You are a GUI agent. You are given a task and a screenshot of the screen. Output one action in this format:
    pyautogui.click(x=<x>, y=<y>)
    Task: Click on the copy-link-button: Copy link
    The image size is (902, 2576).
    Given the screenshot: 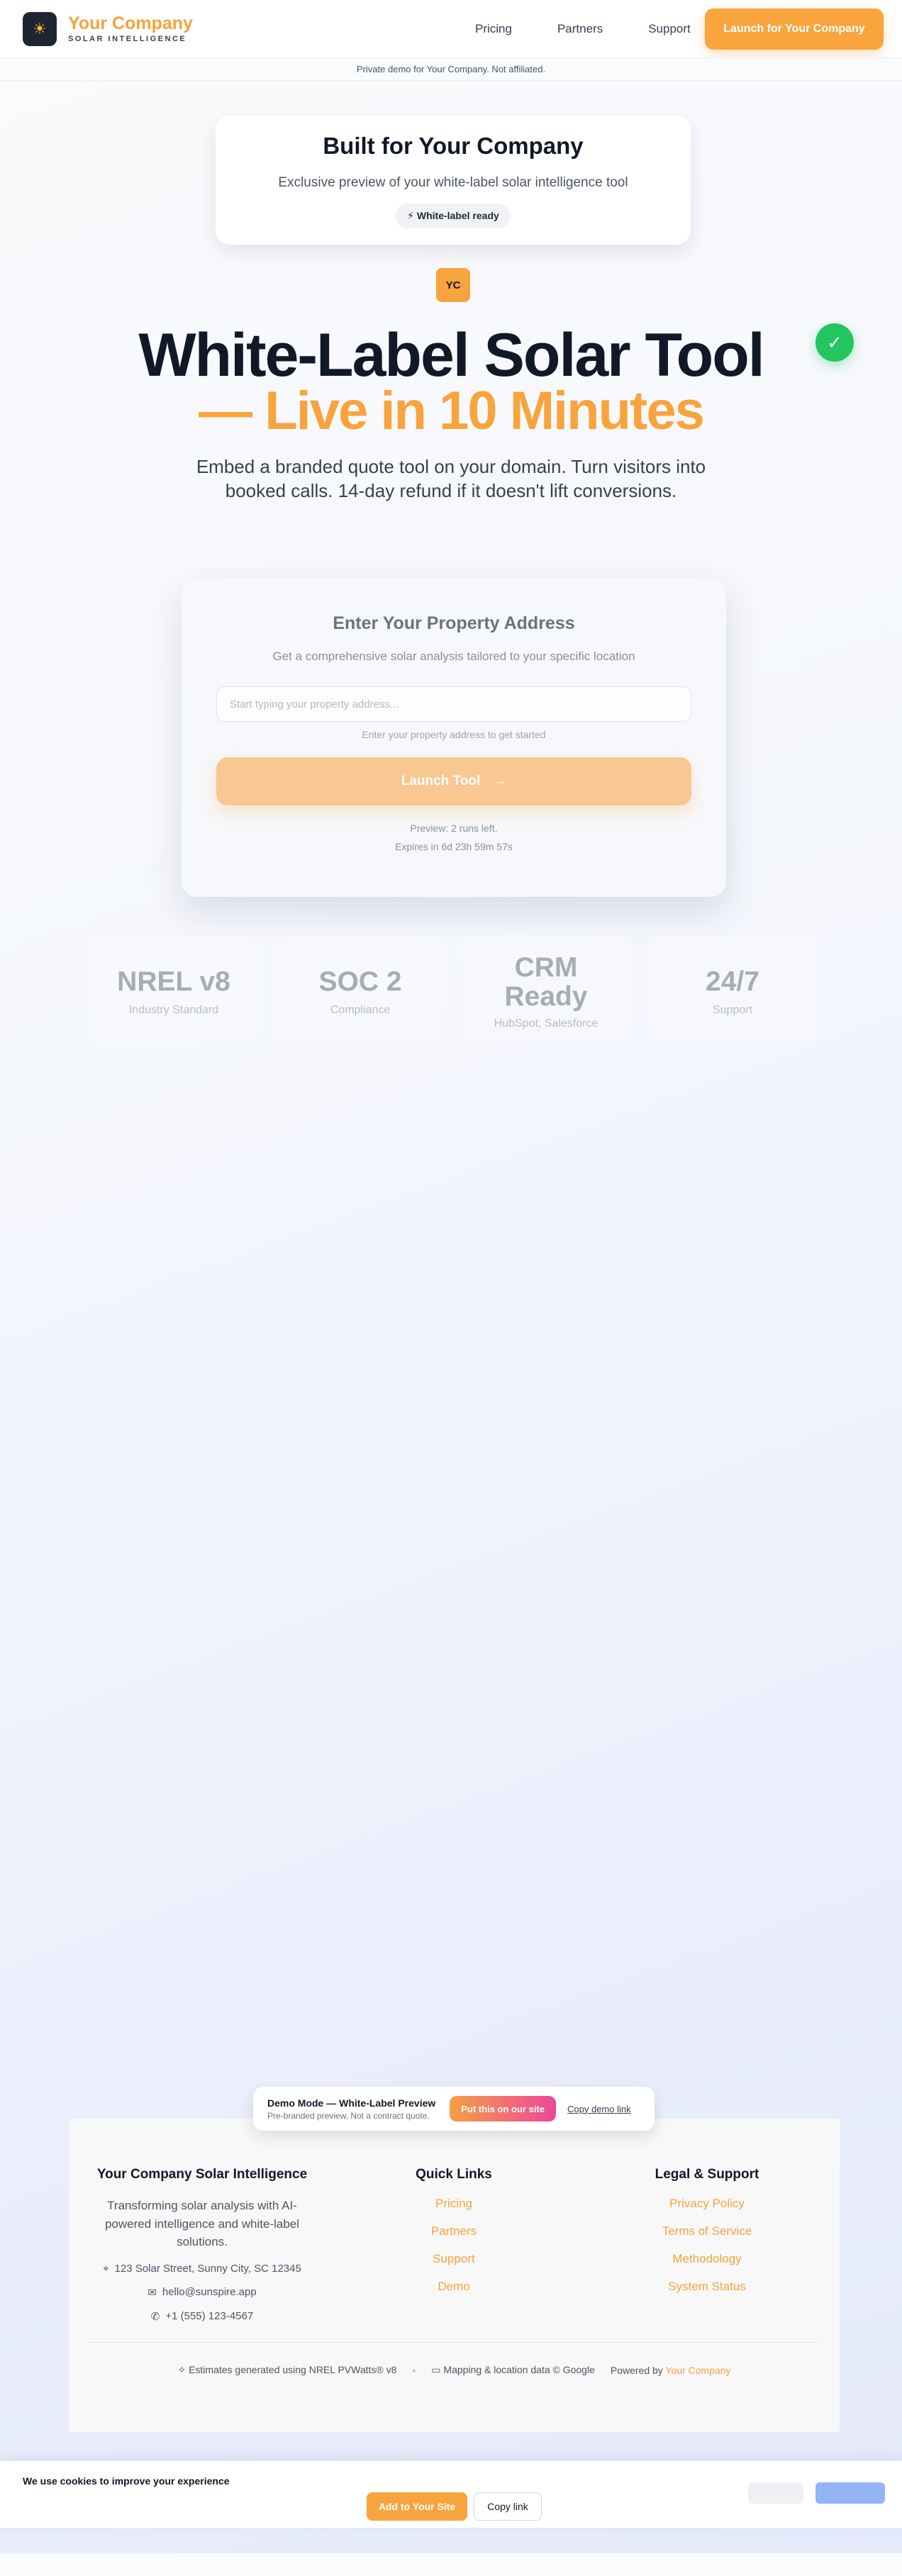 What is the action you would take?
    pyautogui.click(x=508, y=2506)
    